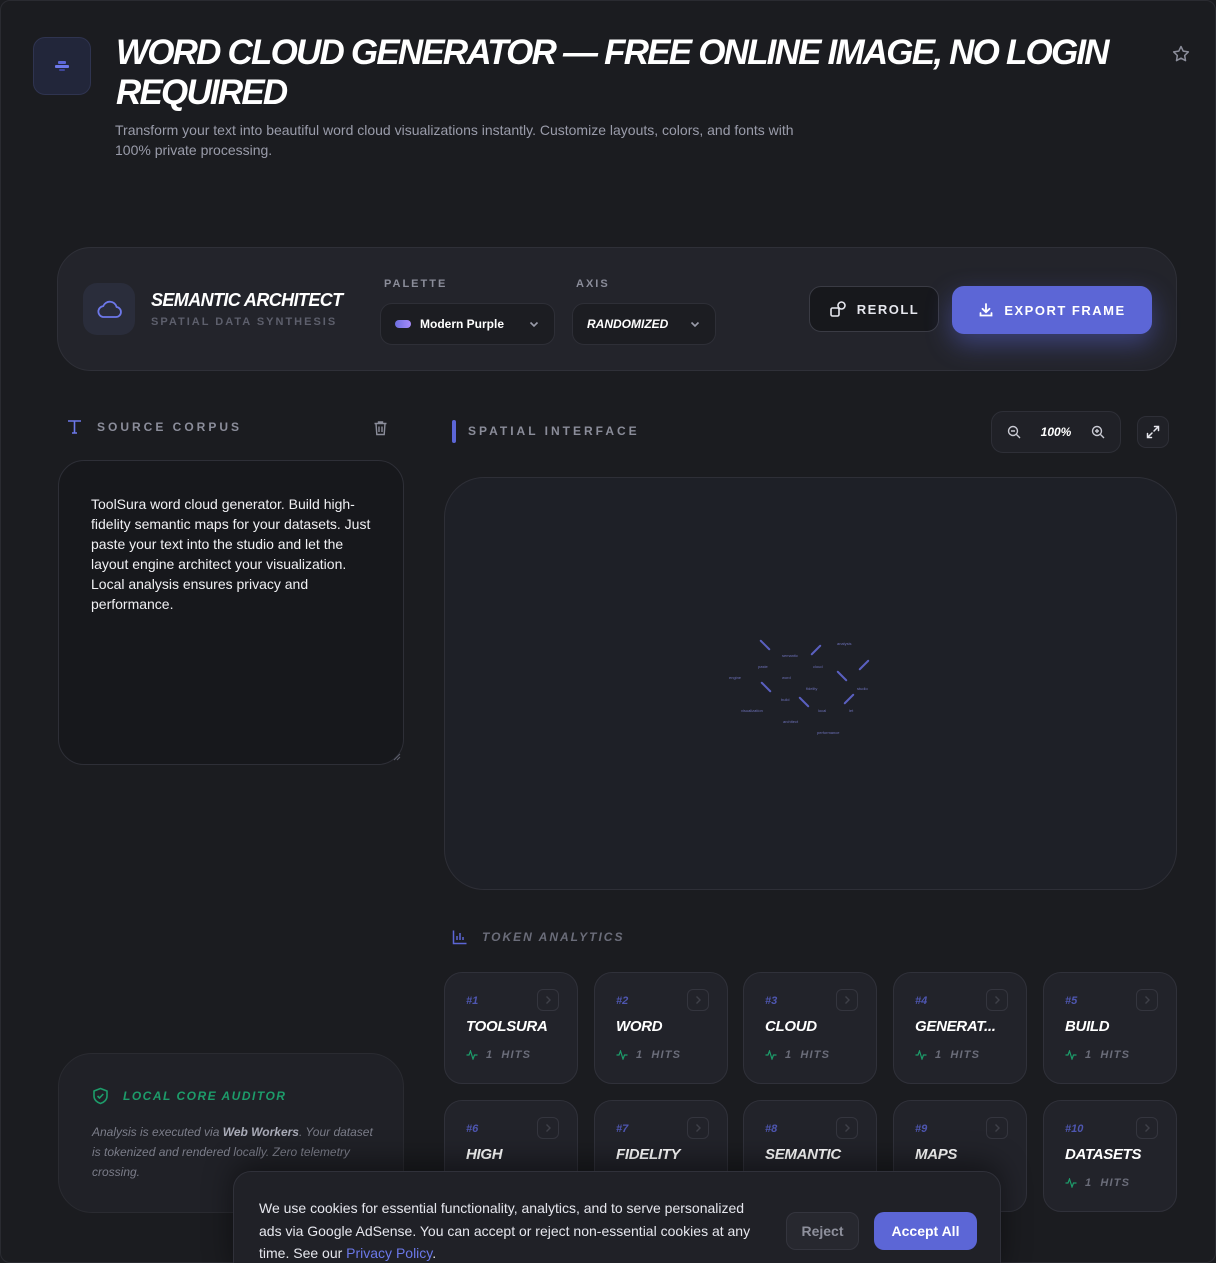  Describe the element at coordinates (851, 710) in the screenshot. I see `cloud-word: let` at that location.